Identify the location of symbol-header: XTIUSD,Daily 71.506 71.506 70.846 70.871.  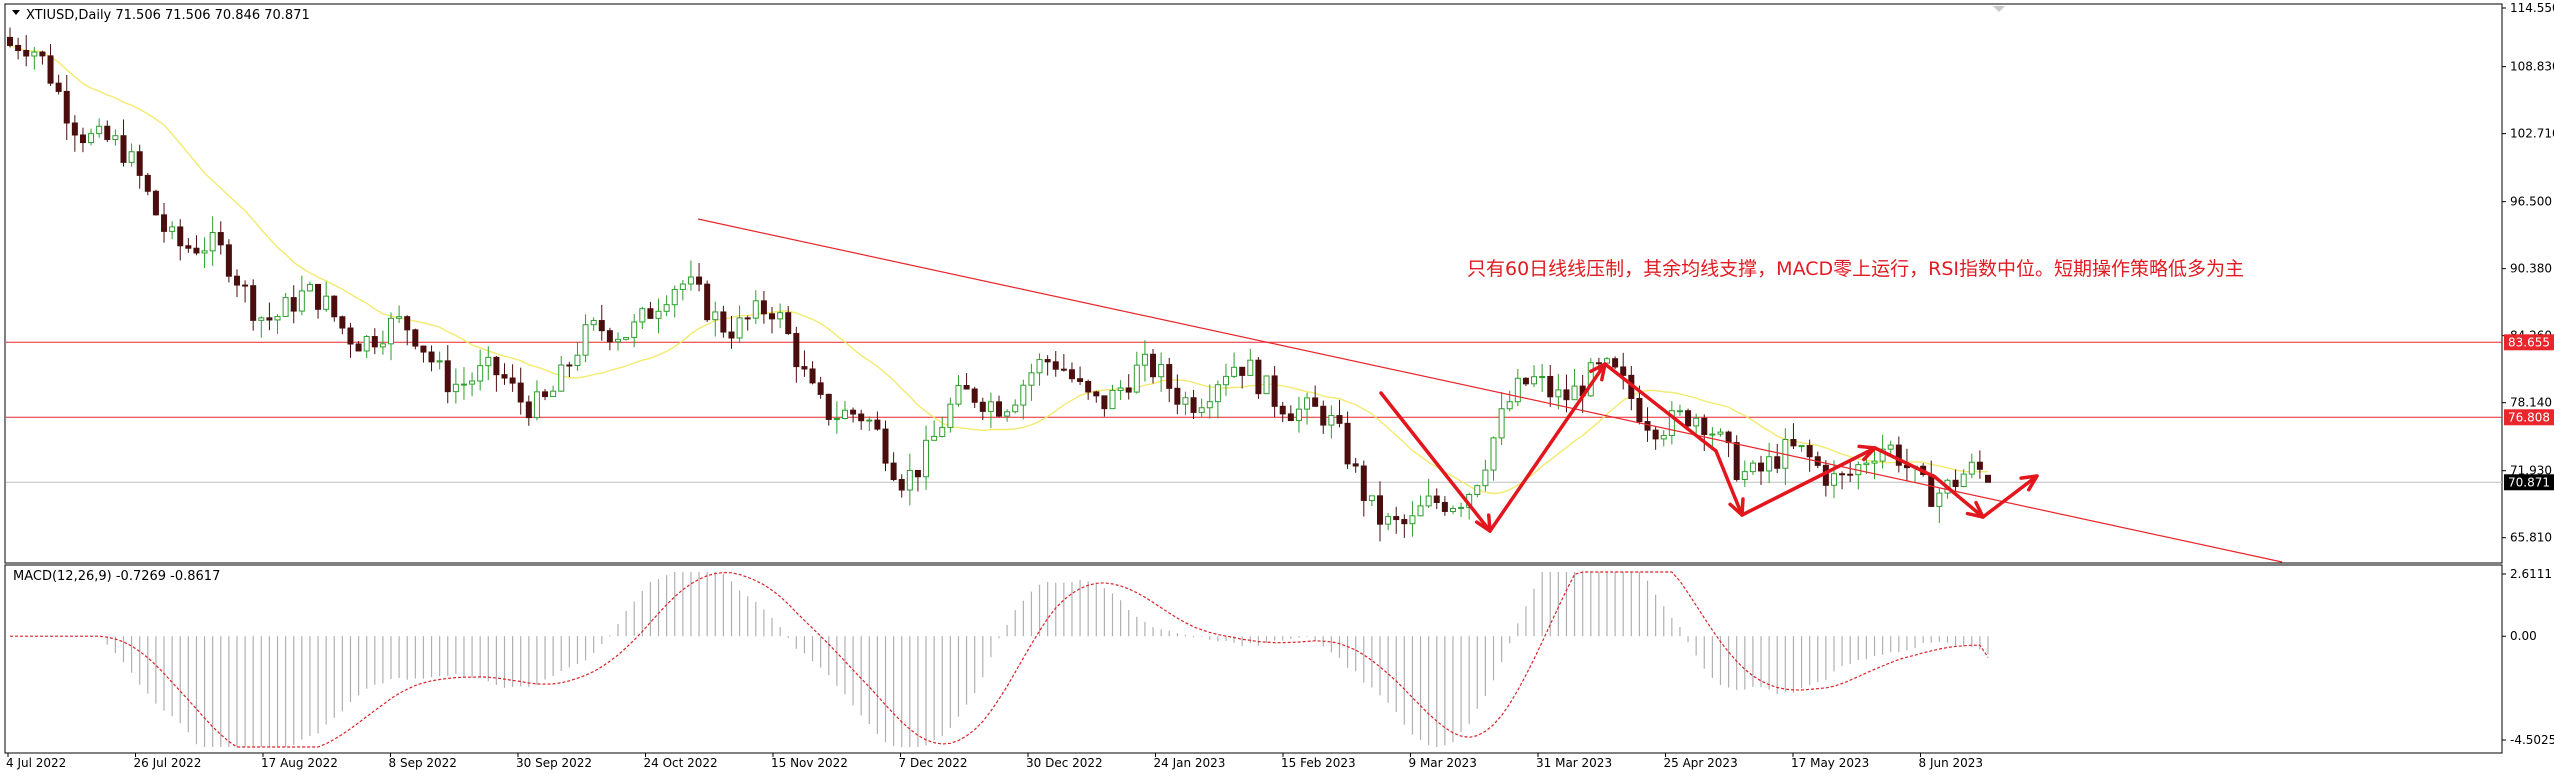
(168, 15).